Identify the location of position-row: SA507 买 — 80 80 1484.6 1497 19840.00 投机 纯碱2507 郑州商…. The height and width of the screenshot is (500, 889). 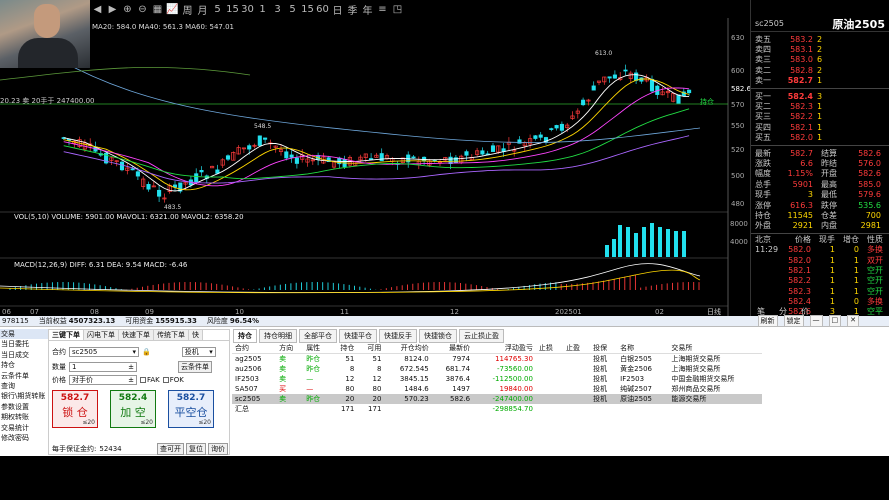
(497, 389).